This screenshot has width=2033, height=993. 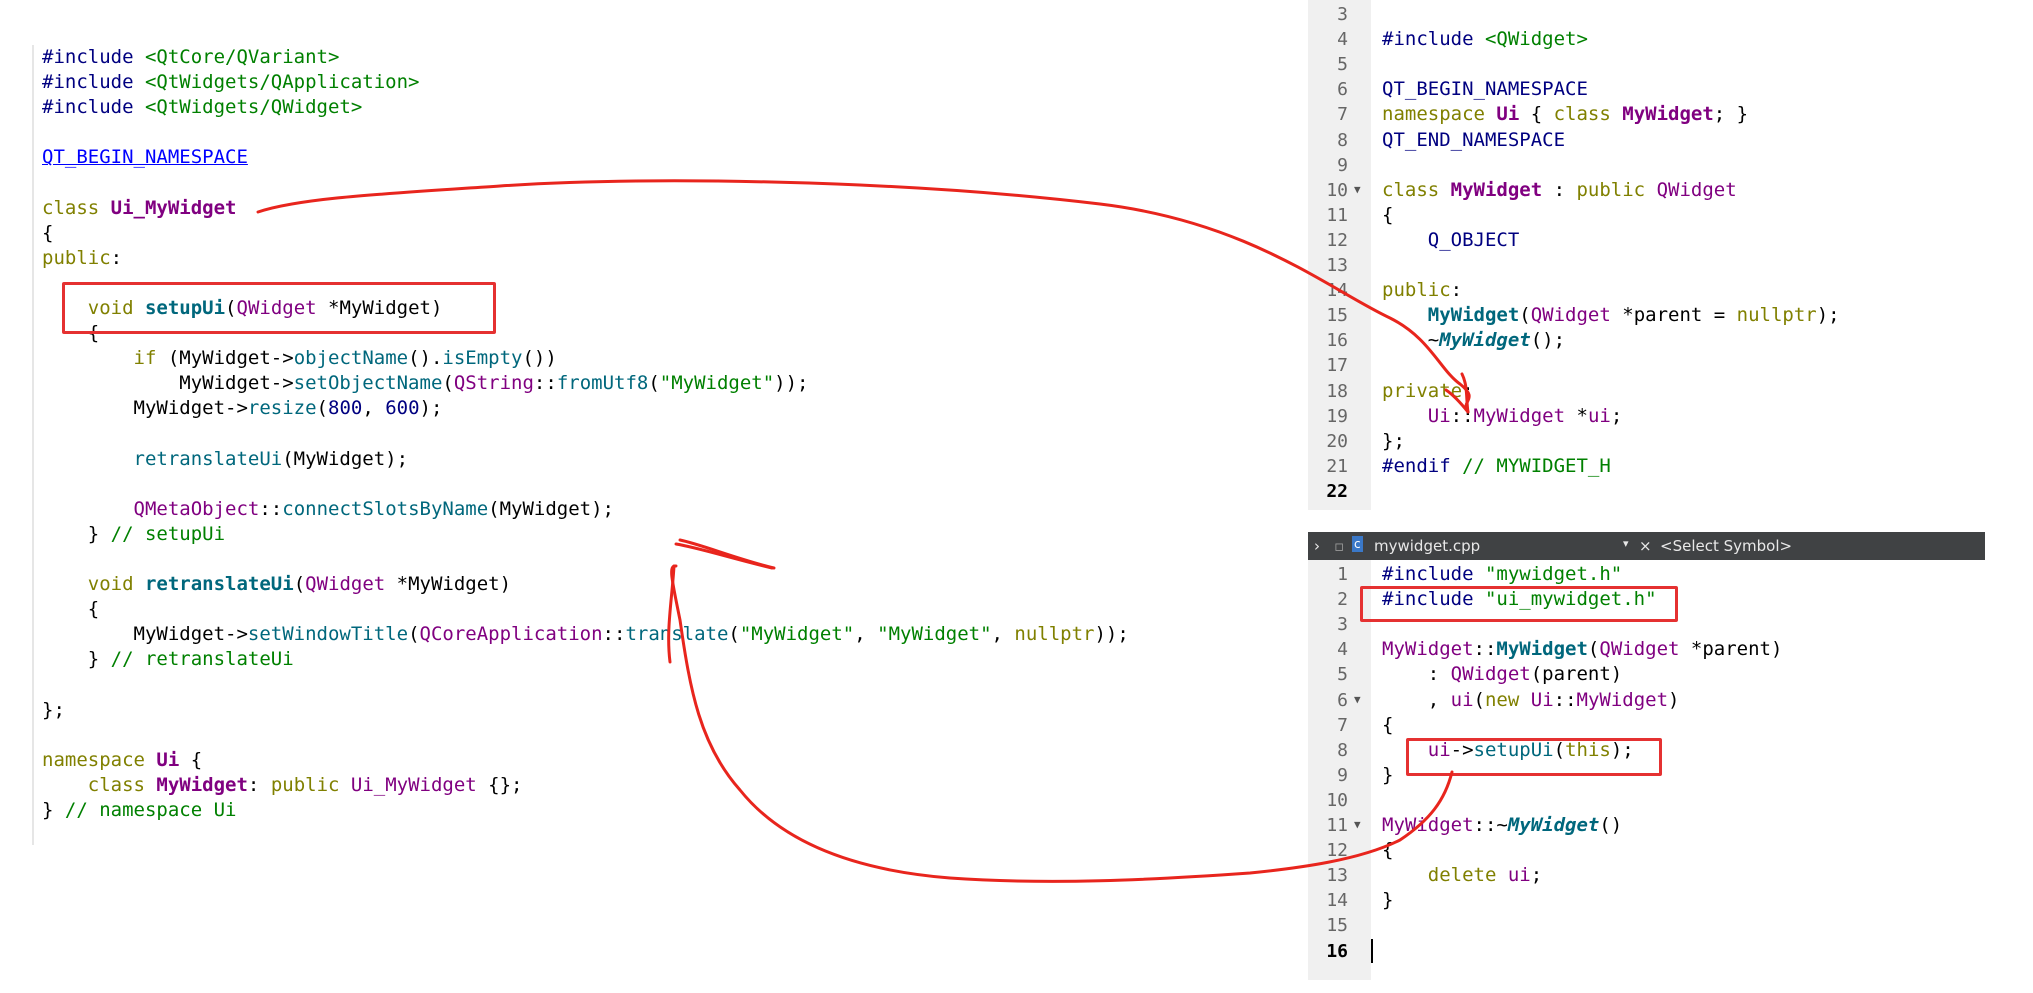 What do you see at coordinates (351, 358) in the screenshot?
I see `code-token: objectName` at bounding box center [351, 358].